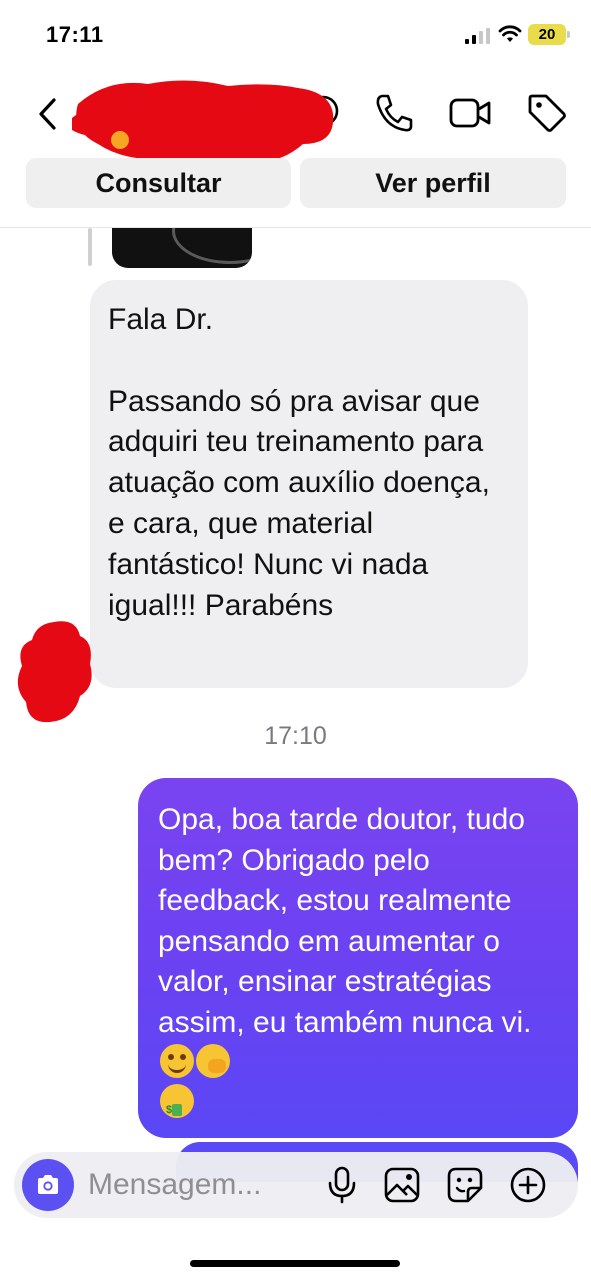  What do you see at coordinates (48, 114) in the screenshot?
I see `back-chevron-icon` at bounding box center [48, 114].